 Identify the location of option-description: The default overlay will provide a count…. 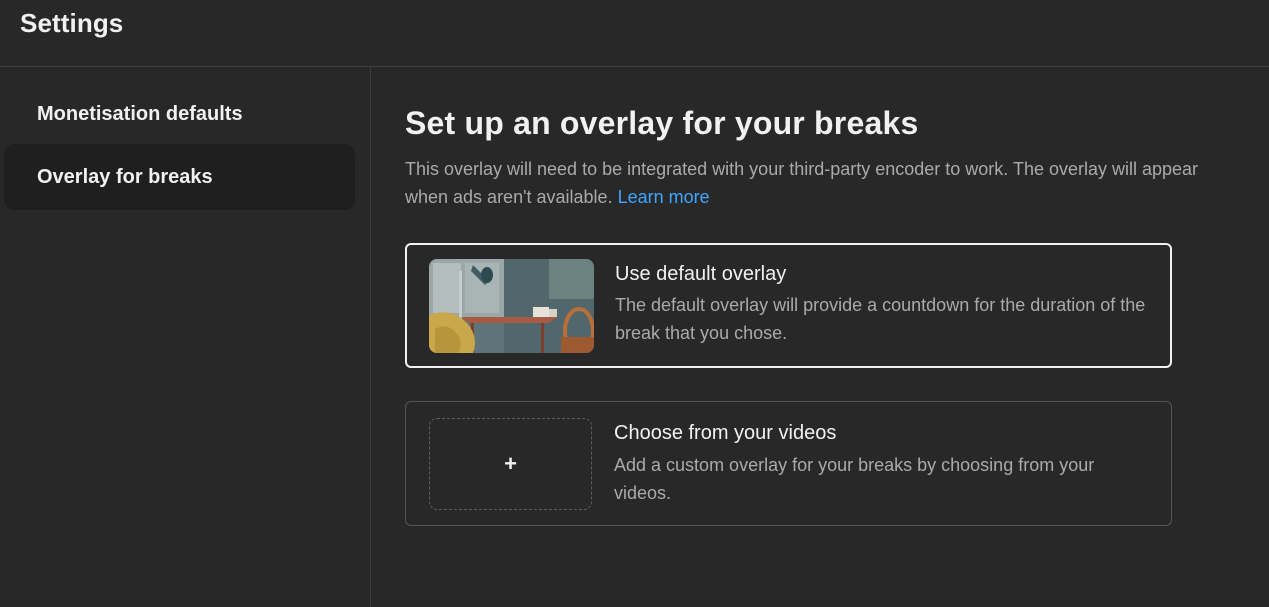
(880, 319).